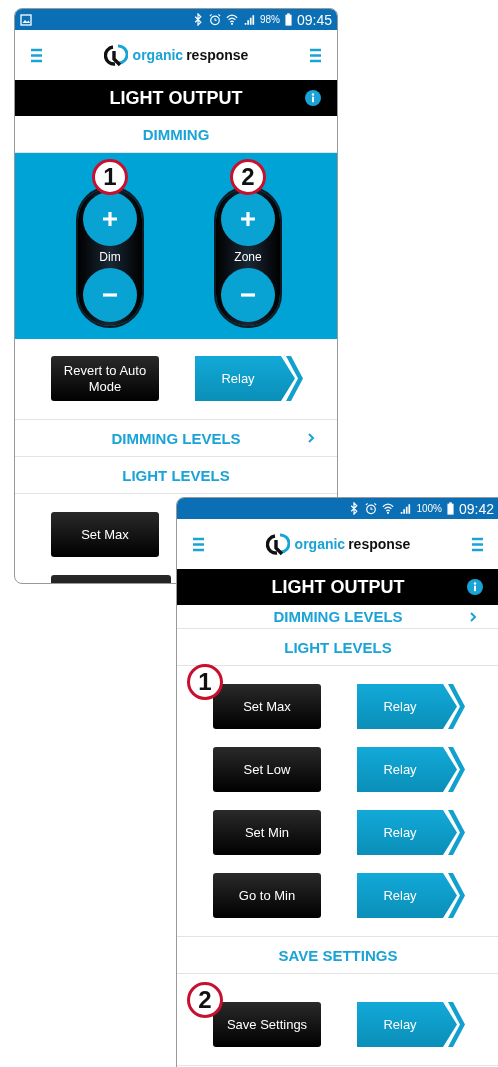  I want to click on battery-percent: 100%, so click(429, 508).